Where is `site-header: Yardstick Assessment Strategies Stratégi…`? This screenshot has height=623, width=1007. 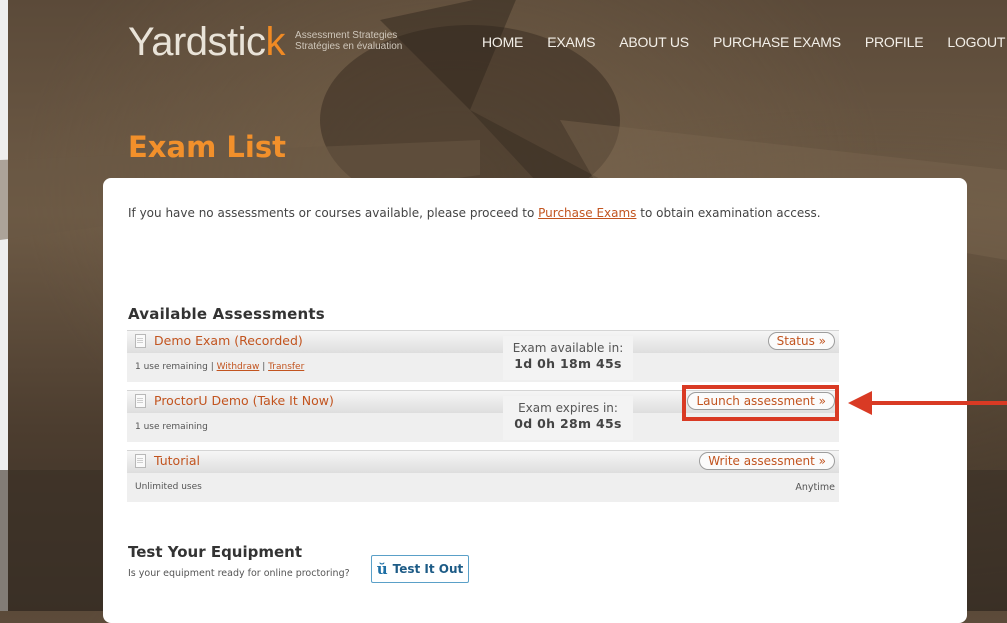 site-header: Yardstick Assessment Strategies Stratégi… is located at coordinates (503, 45).